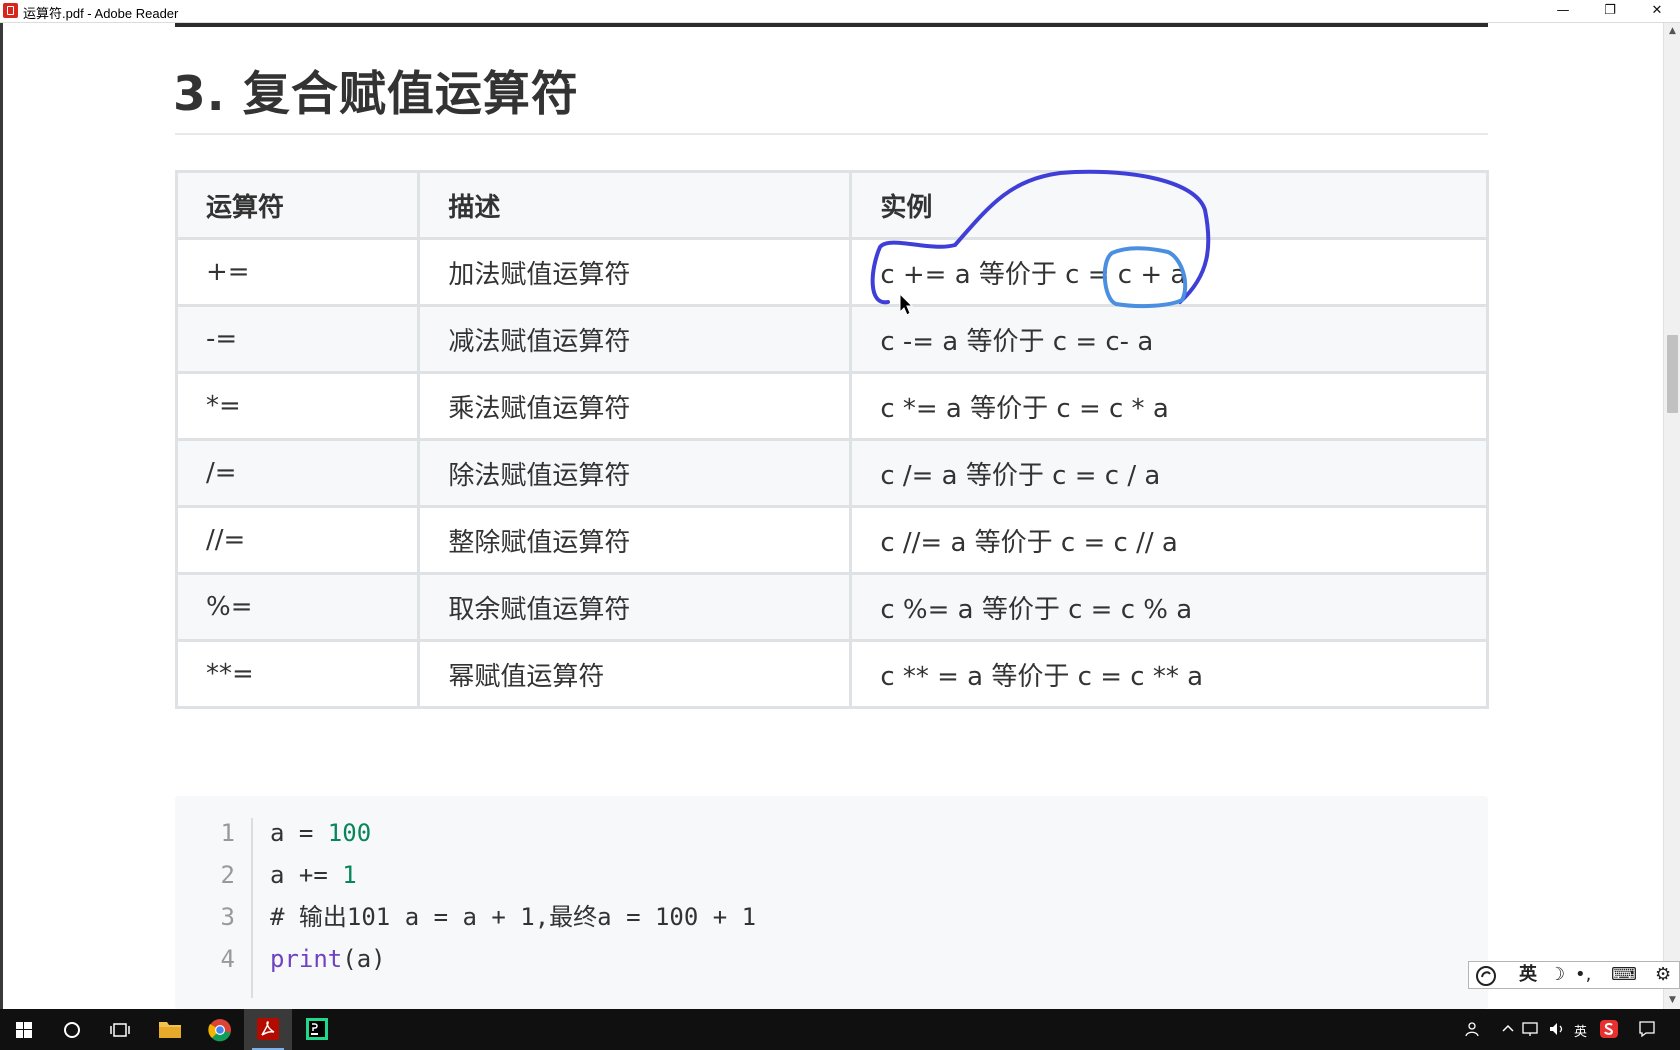 The width and height of the screenshot is (1680, 1050). I want to click on adobe-reader-icon, so click(10, 10).